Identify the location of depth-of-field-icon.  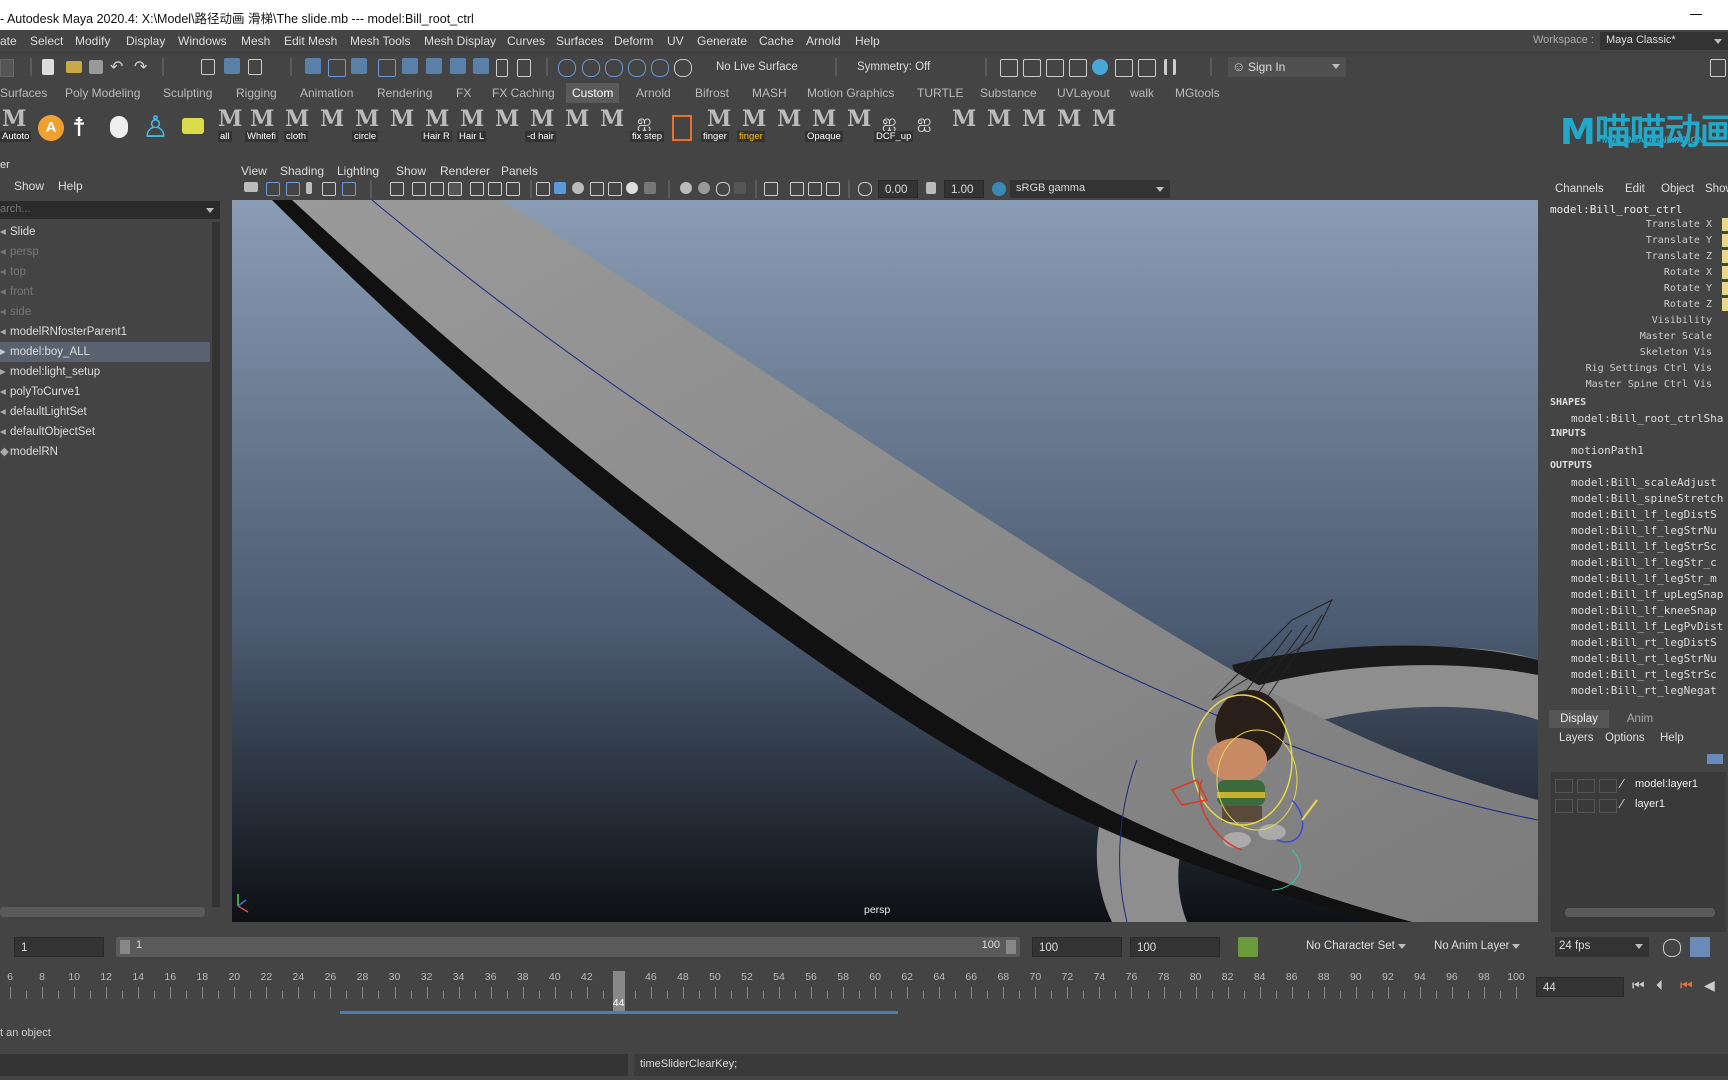
(740, 188).